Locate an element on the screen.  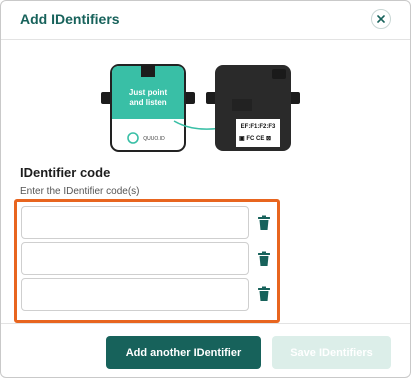
delete-identifier-3-button is located at coordinates (264, 294).